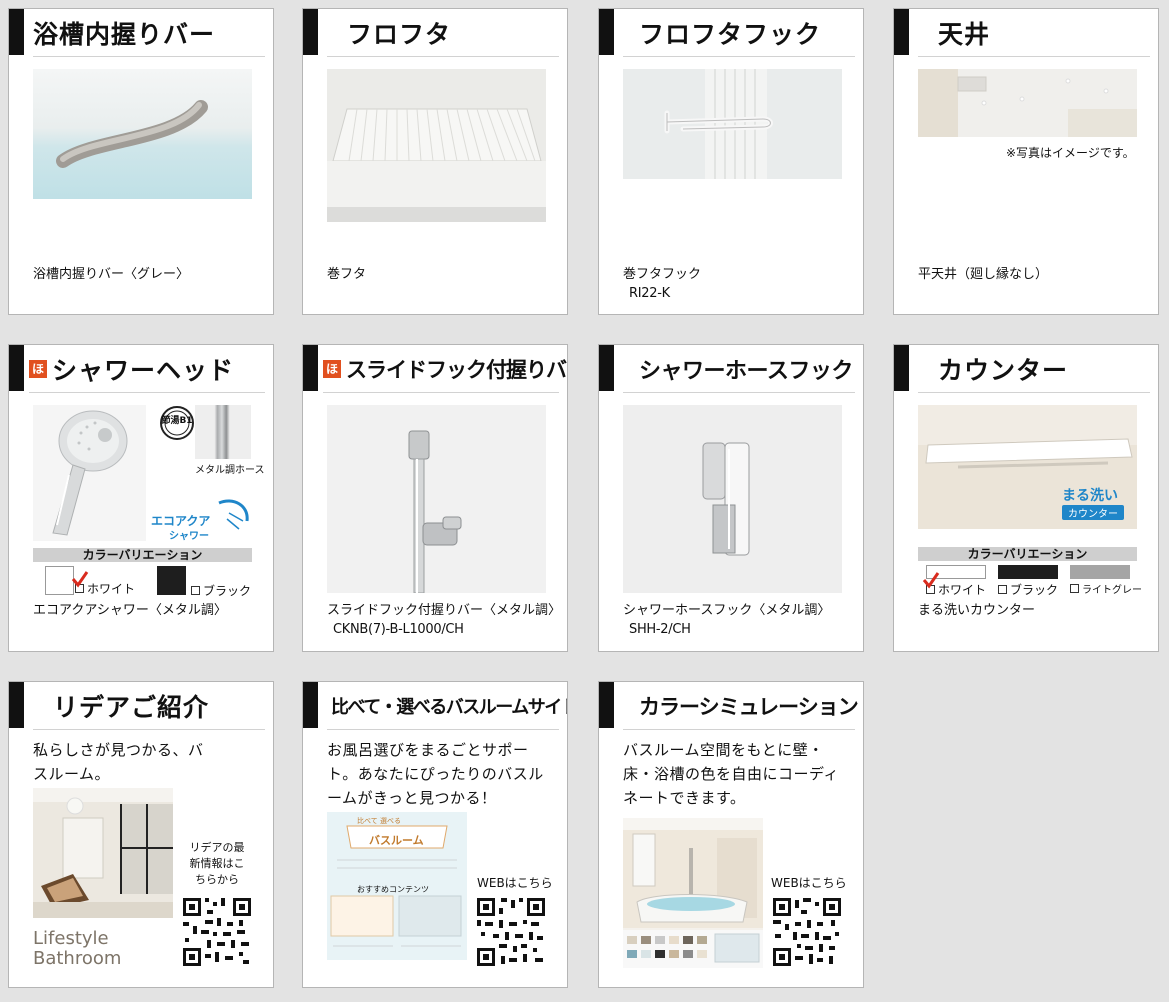 This screenshot has width=1169, height=1002. Describe the element at coordinates (347, 274) in the screenshot. I see `product-caption: 巻フタ` at that location.